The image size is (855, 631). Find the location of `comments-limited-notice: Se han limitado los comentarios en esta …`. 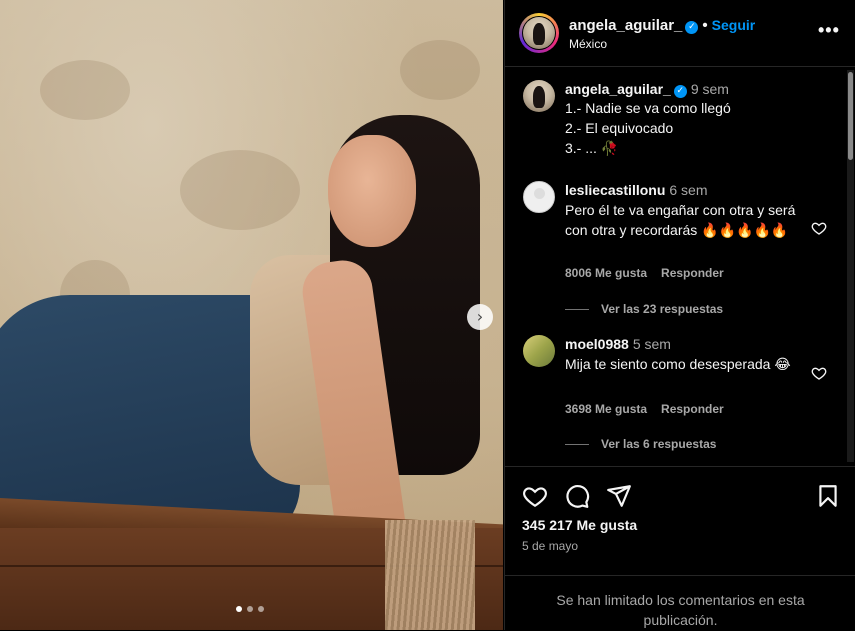

comments-limited-notice: Se han limitado los comentarios en esta … is located at coordinates (680, 602).